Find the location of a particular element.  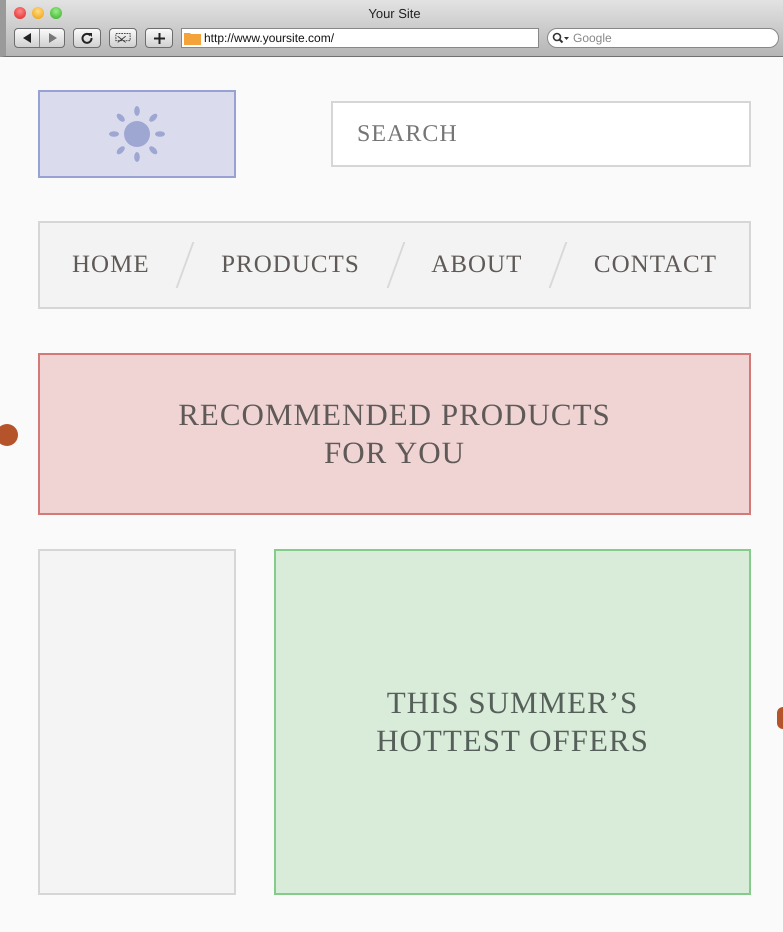

nav-link: CONTACT is located at coordinates (655, 265).